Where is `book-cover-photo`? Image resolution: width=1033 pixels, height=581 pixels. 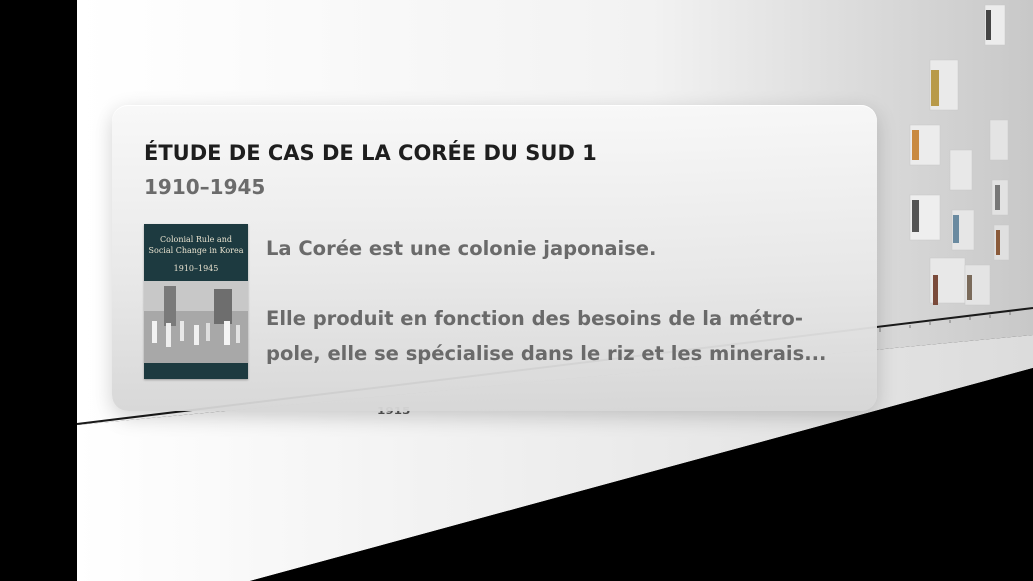
book-cover-photo is located at coordinates (196, 322).